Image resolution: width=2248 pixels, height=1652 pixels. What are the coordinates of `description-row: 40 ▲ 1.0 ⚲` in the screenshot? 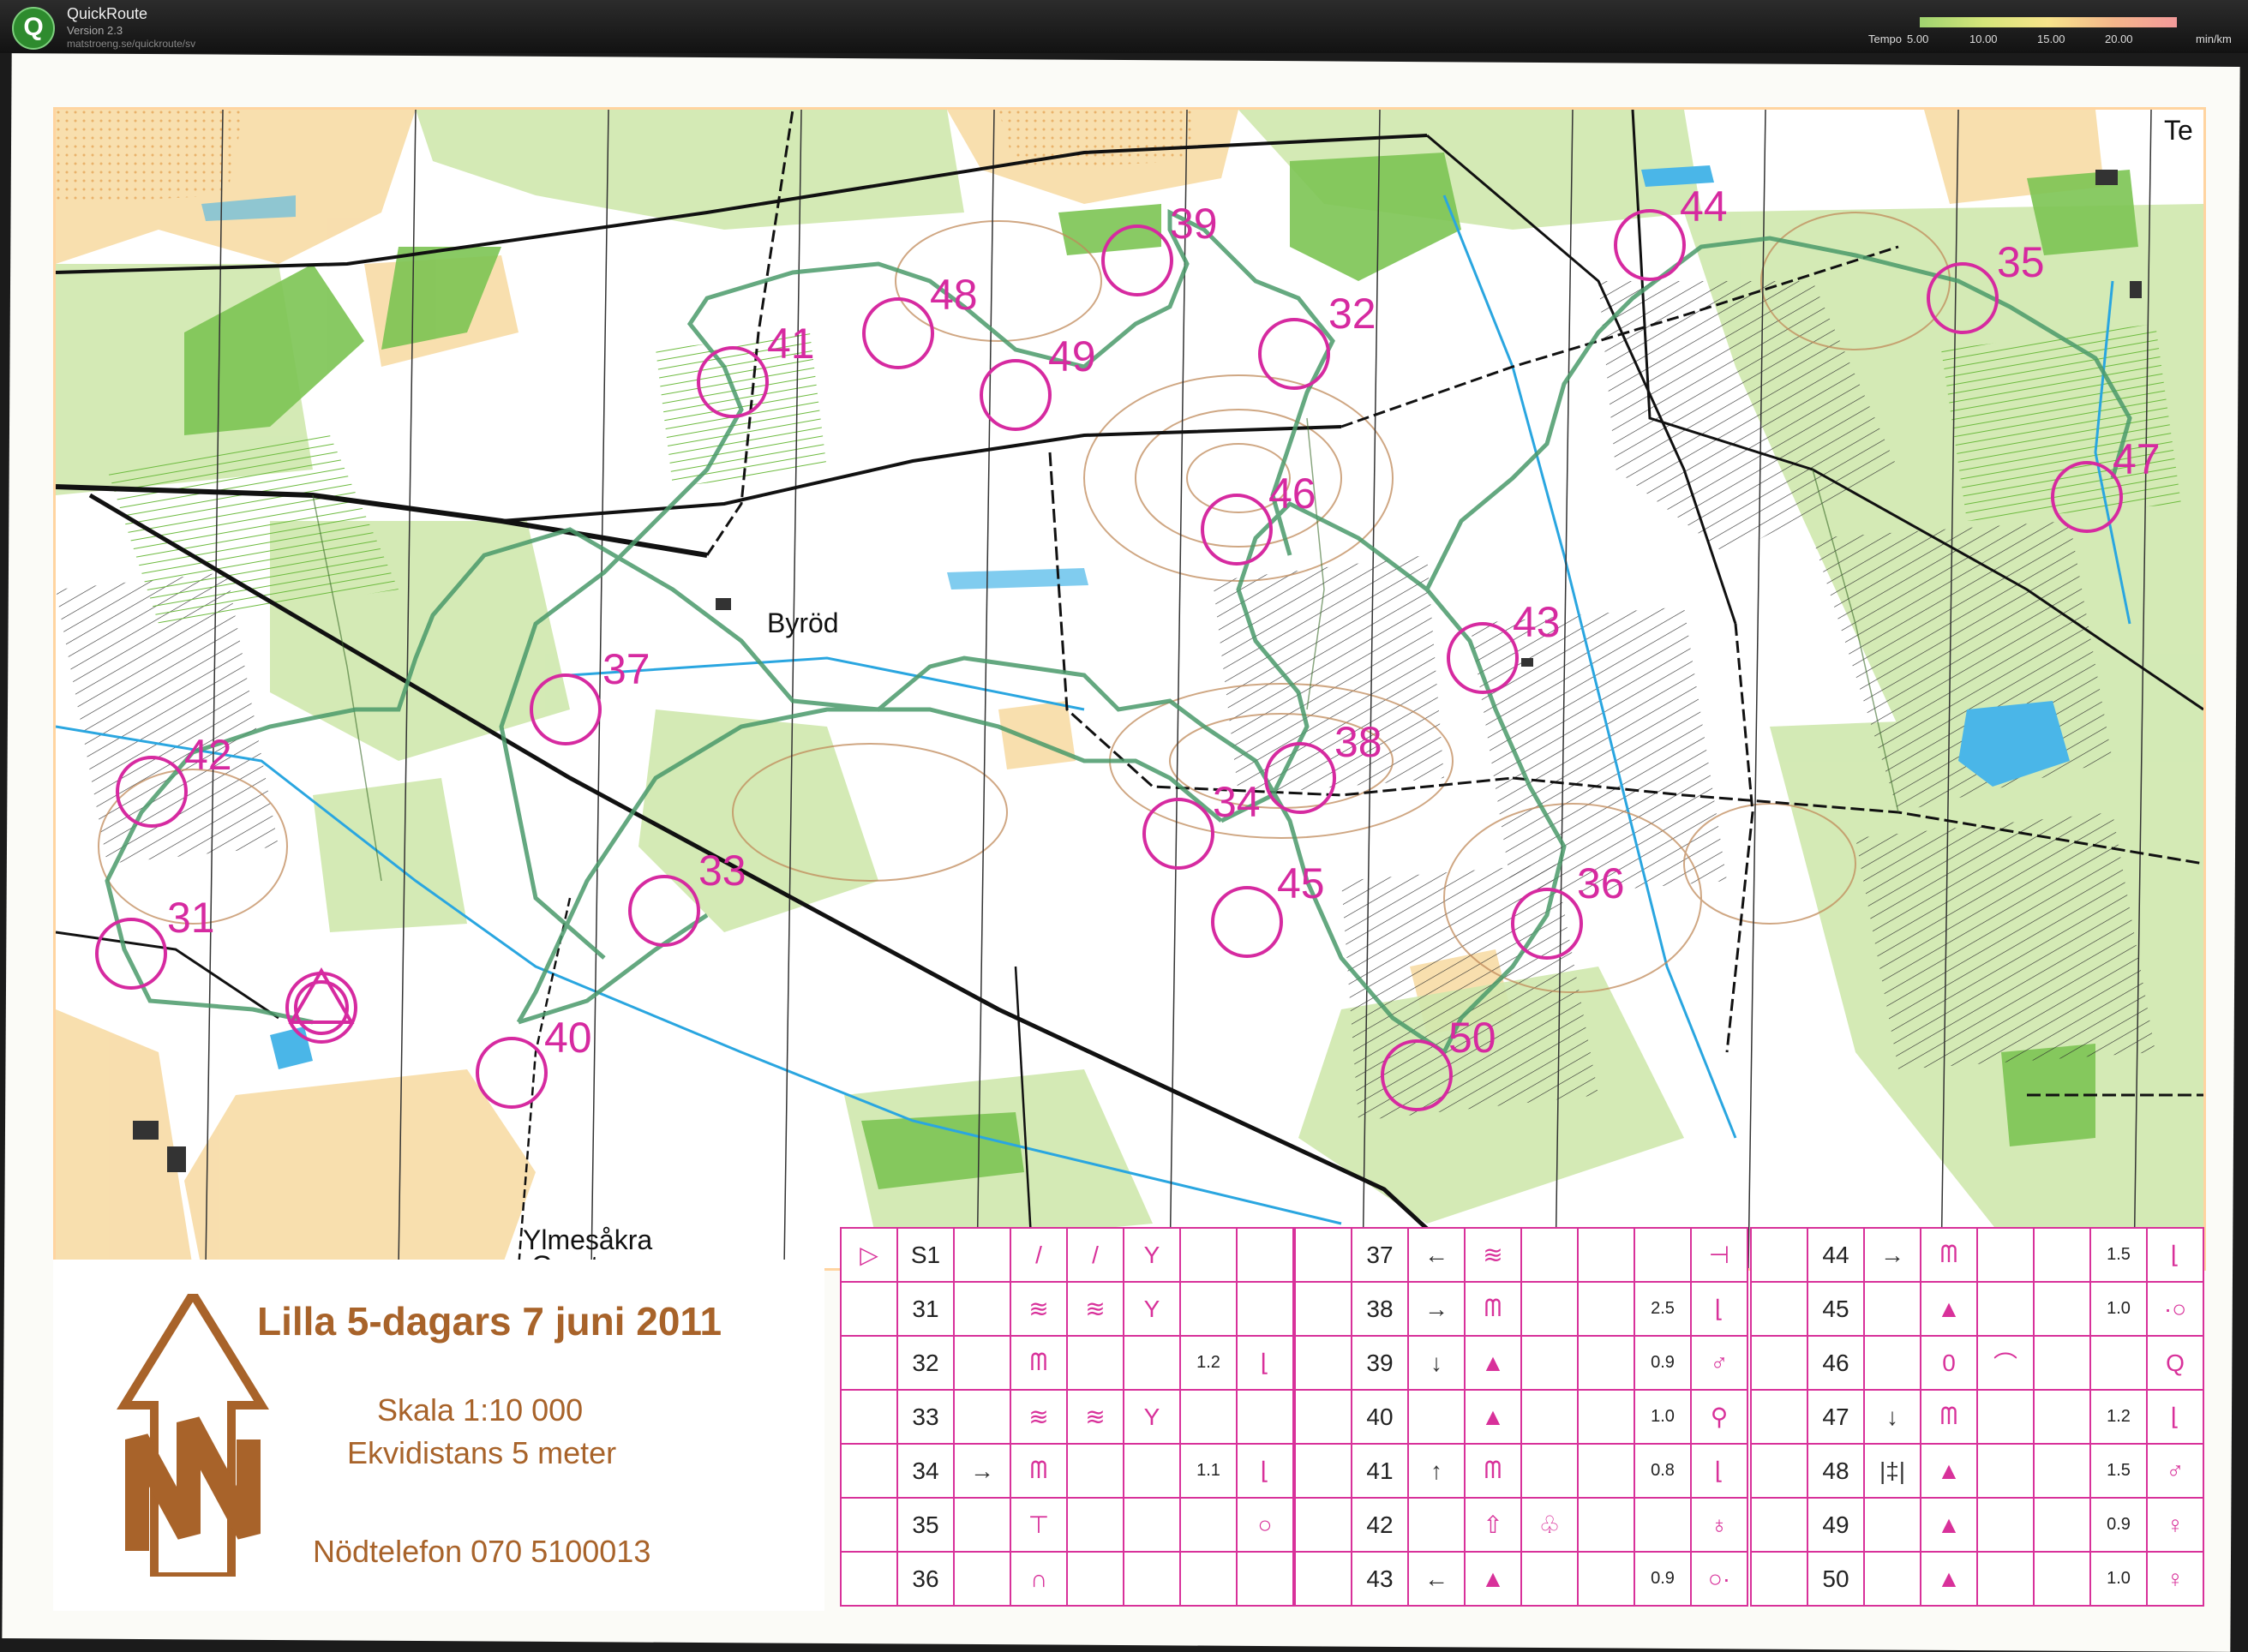 It's located at (1521, 1417).